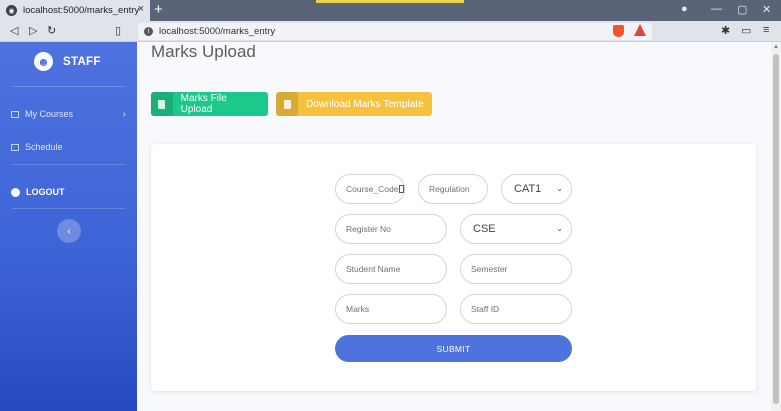 The image size is (781, 411). Describe the element at coordinates (390, 1) in the screenshot. I see `indicator-bar` at that location.